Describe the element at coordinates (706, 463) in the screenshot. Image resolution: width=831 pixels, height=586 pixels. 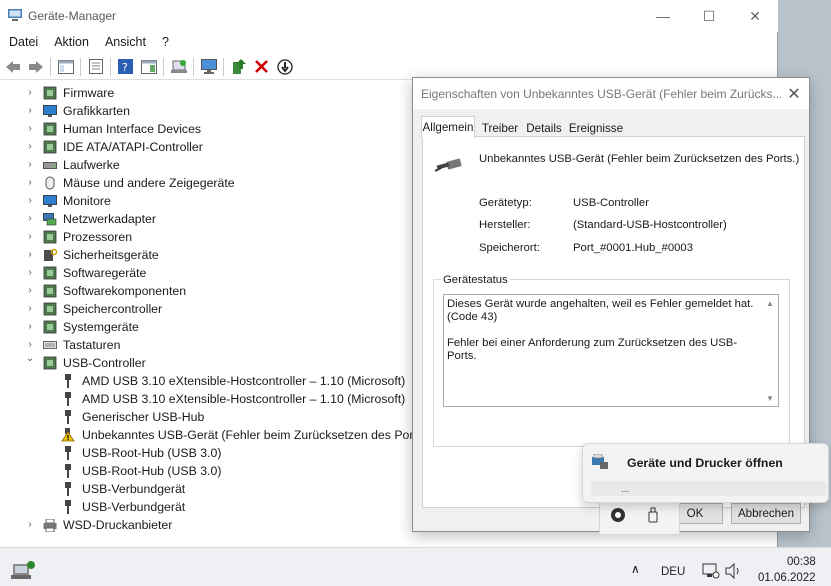
I see `open-devices-printers-item: Geräte und Drucker öffnen` at that location.